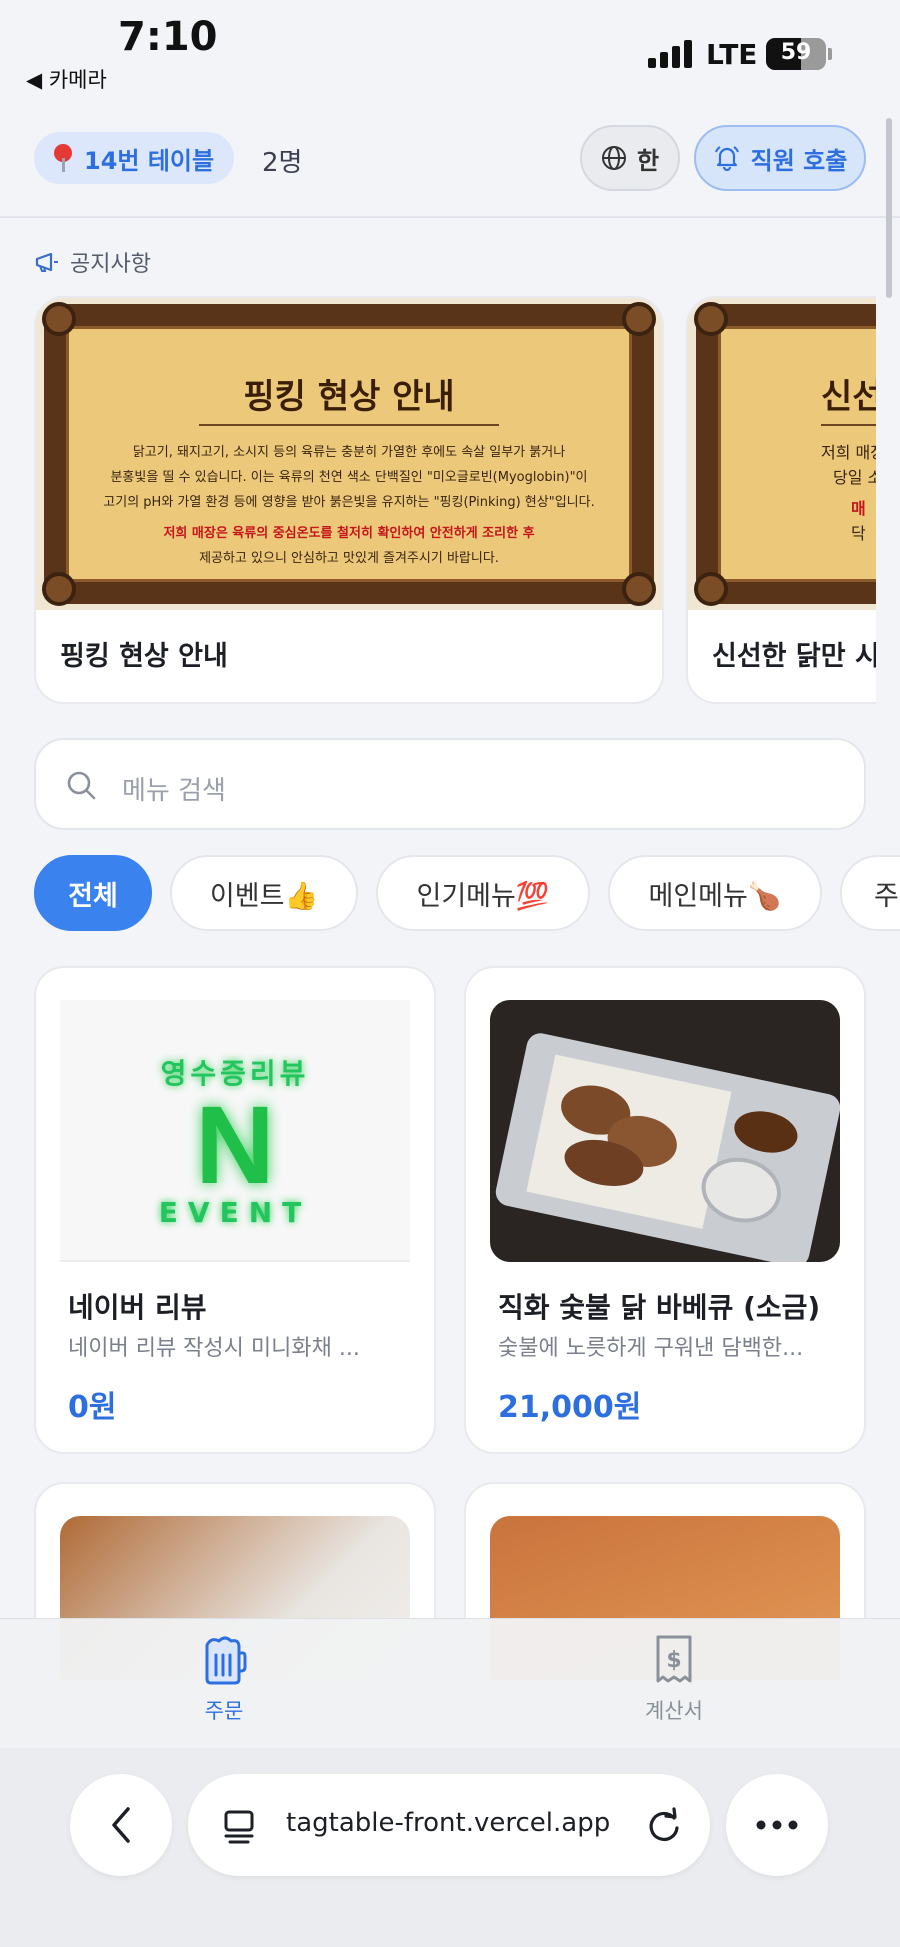 The image size is (900, 1947). Describe the element at coordinates (235, 1145) in the screenshot. I see `naver-logo-letter: N` at that location.